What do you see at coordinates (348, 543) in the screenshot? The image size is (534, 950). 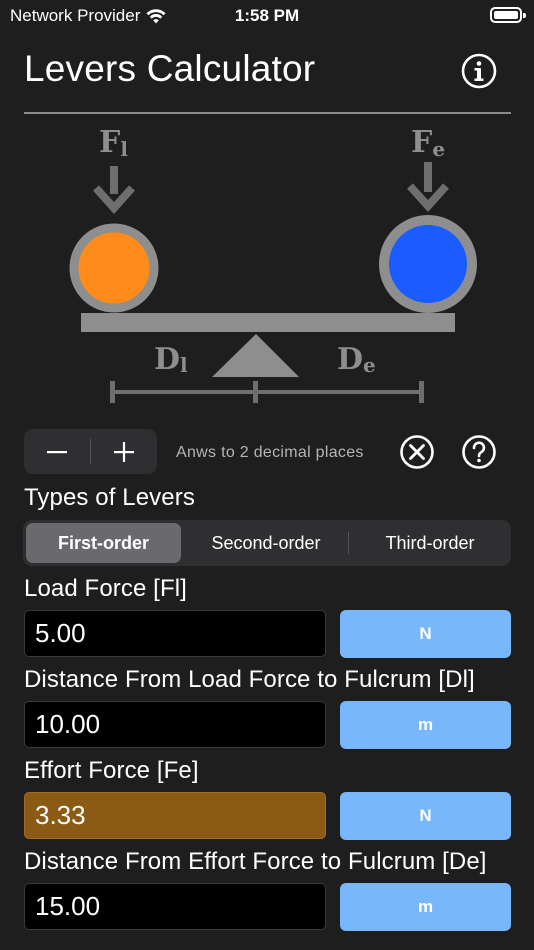 I see `segment-divider` at bounding box center [348, 543].